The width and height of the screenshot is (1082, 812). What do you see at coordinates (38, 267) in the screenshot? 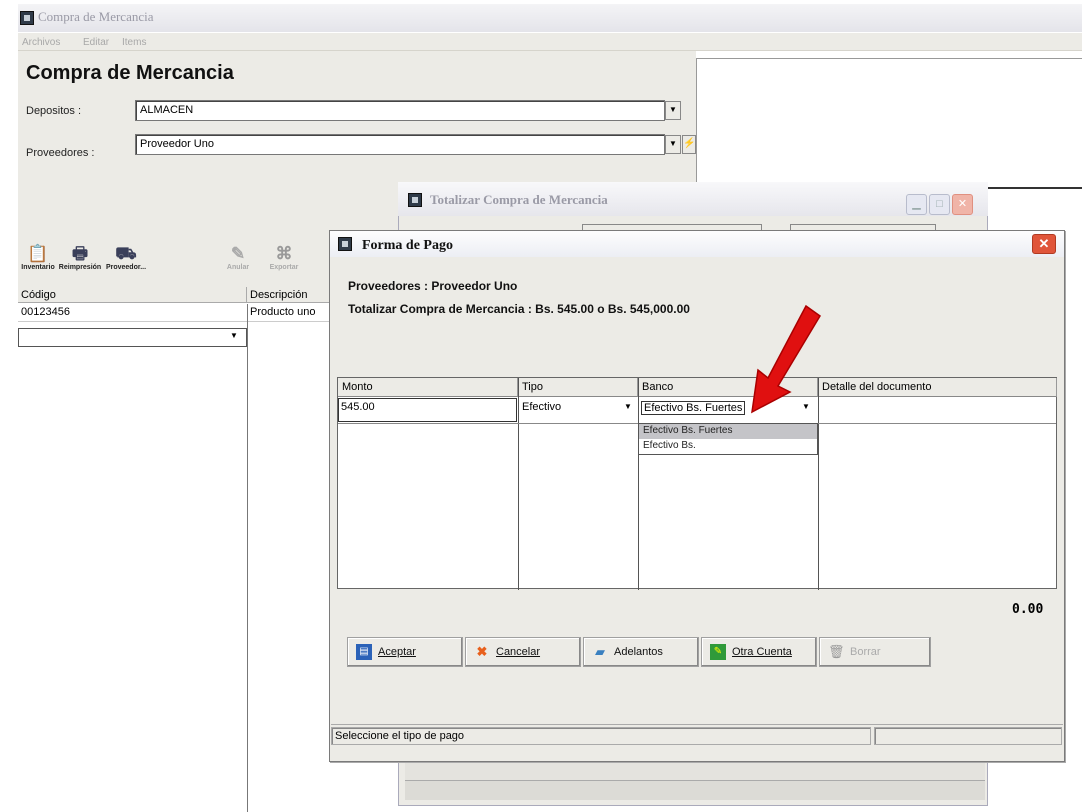
I see `inventario-label: Inventario` at bounding box center [38, 267].